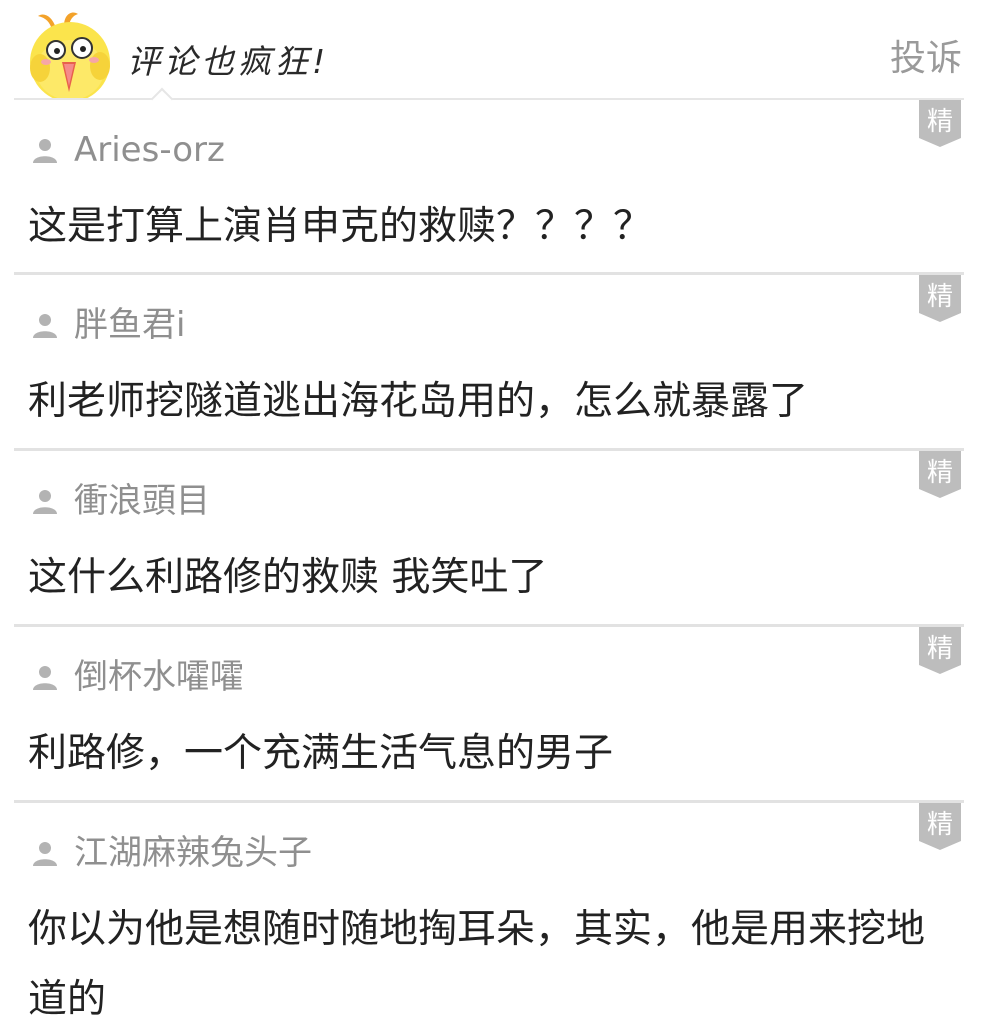 The image size is (981, 1035). What do you see at coordinates (340, 226) in the screenshot?
I see `comment-text: 这是打算上演肖申克的救赎？？？？` at bounding box center [340, 226].